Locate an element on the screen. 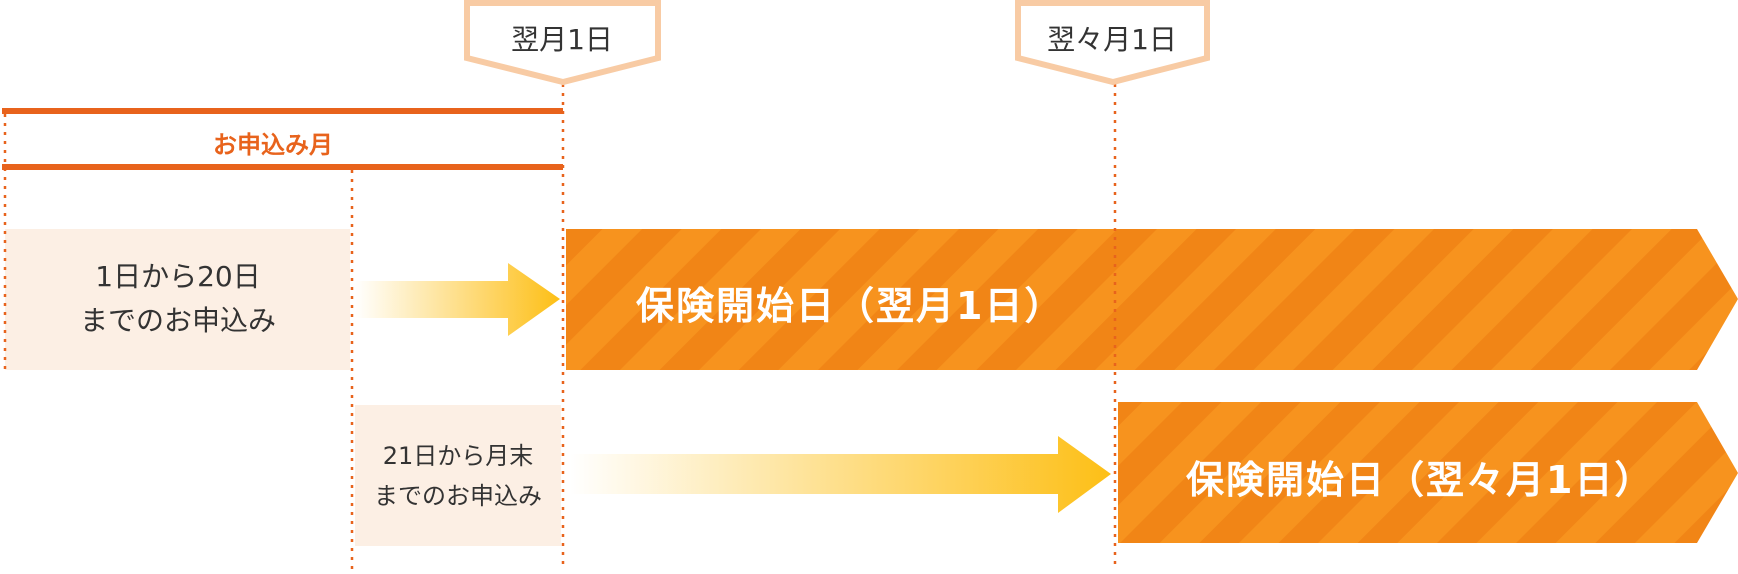 This screenshot has height=574, width=1738. period-early-line-1: 1日から20日 is located at coordinates (178, 276).